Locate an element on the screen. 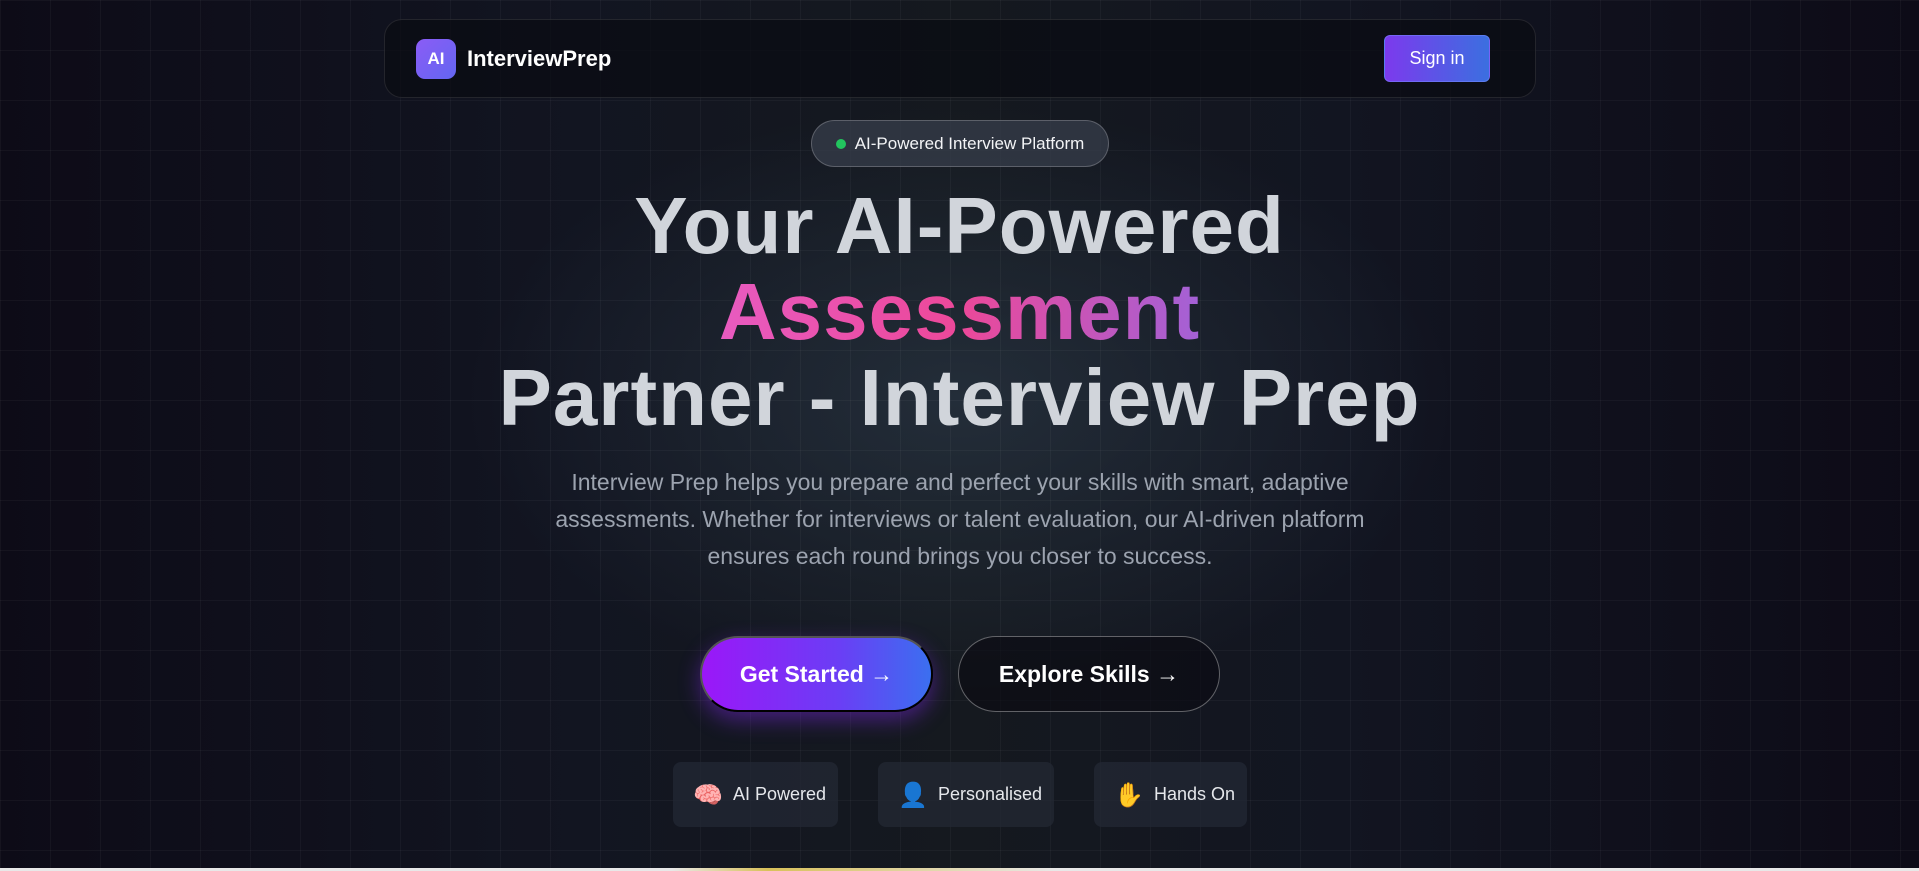 The height and width of the screenshot is (871, 1919). feature-label: Hands On is located at coordinates (1195, 794).